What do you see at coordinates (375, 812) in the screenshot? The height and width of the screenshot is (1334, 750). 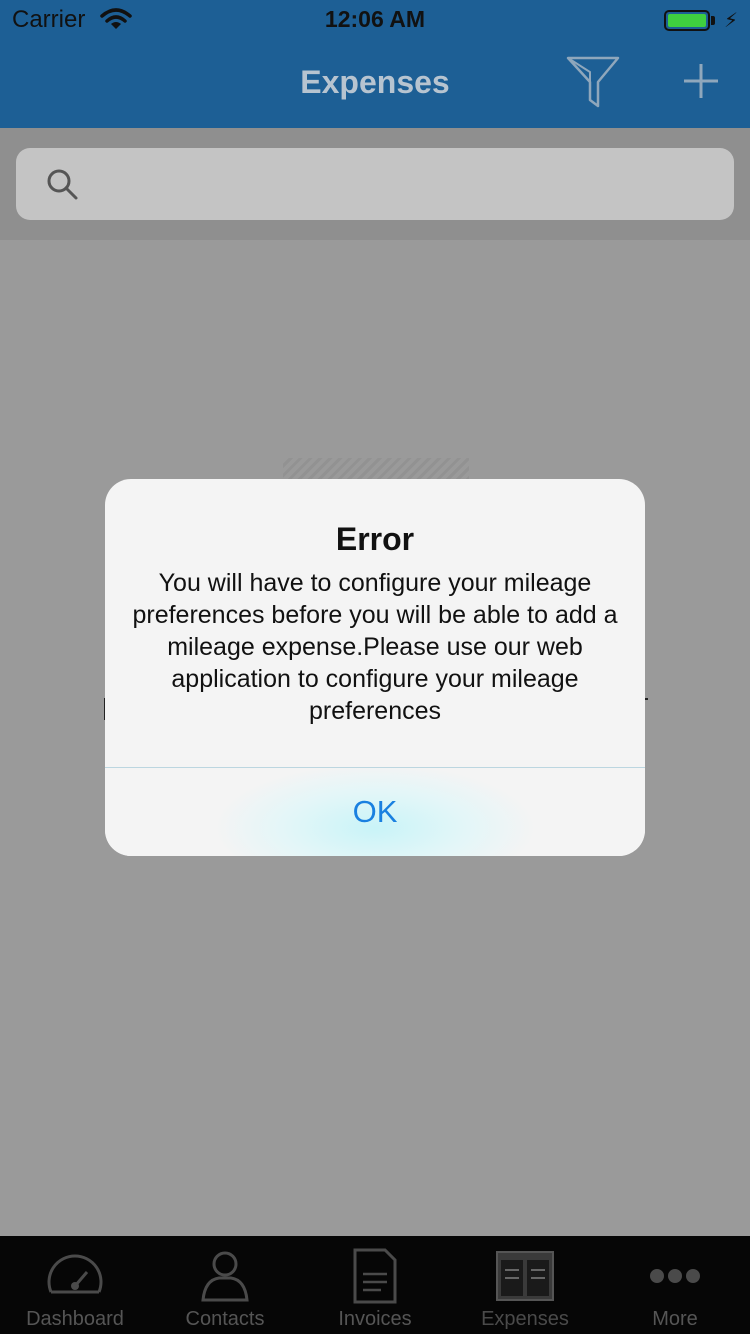 I see `ok-button: OK` at bounding box center [375, 812].